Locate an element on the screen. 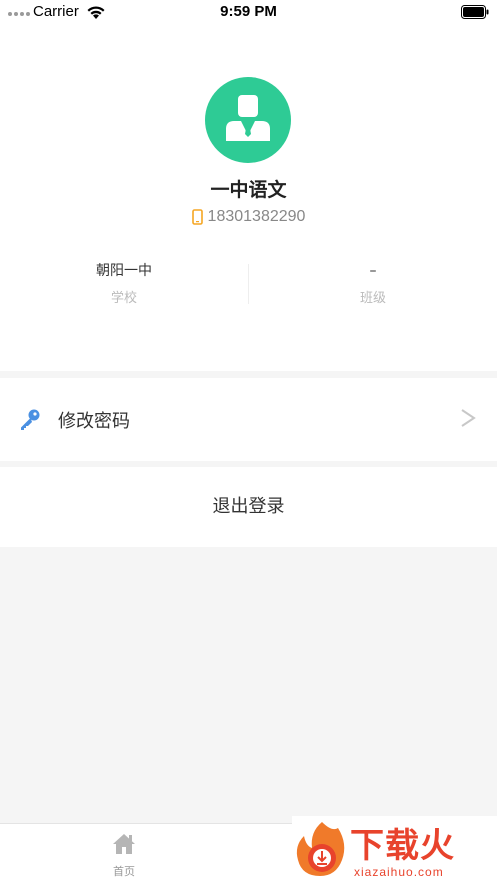 This screenshot has width=497, height=883. key-icon is located at coordinates (30, 419).